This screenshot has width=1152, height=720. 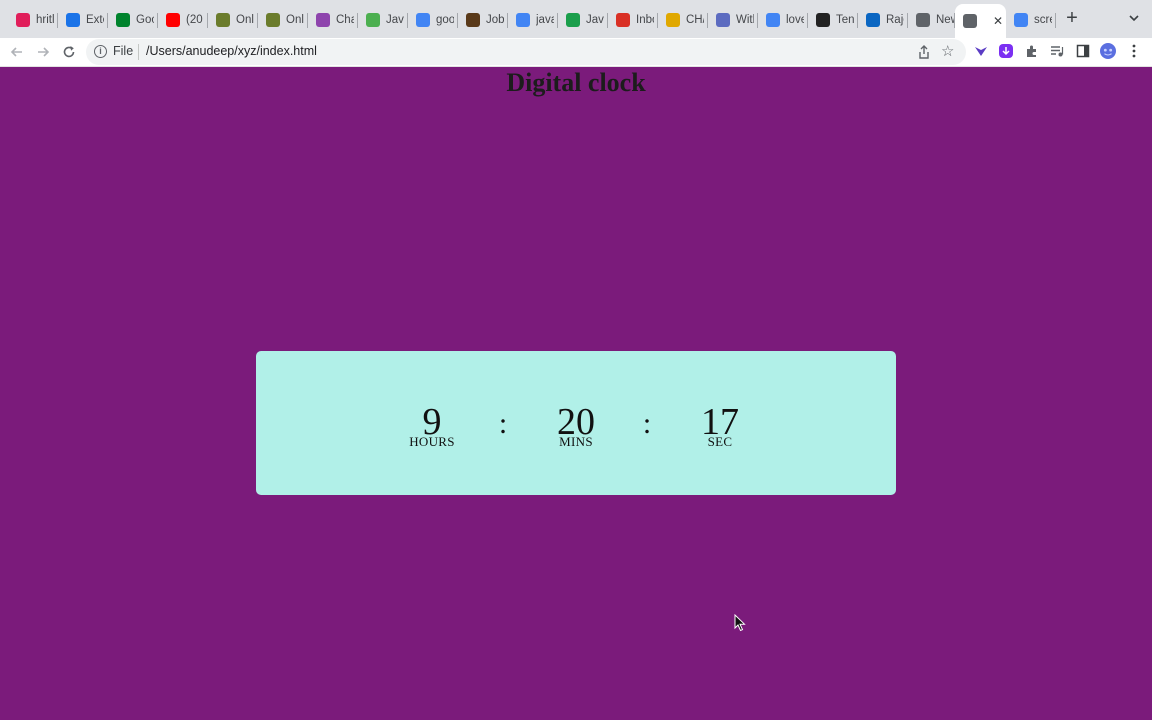 I want to click on bookmark-star-icon: ☆, so click(x=947, y=51).